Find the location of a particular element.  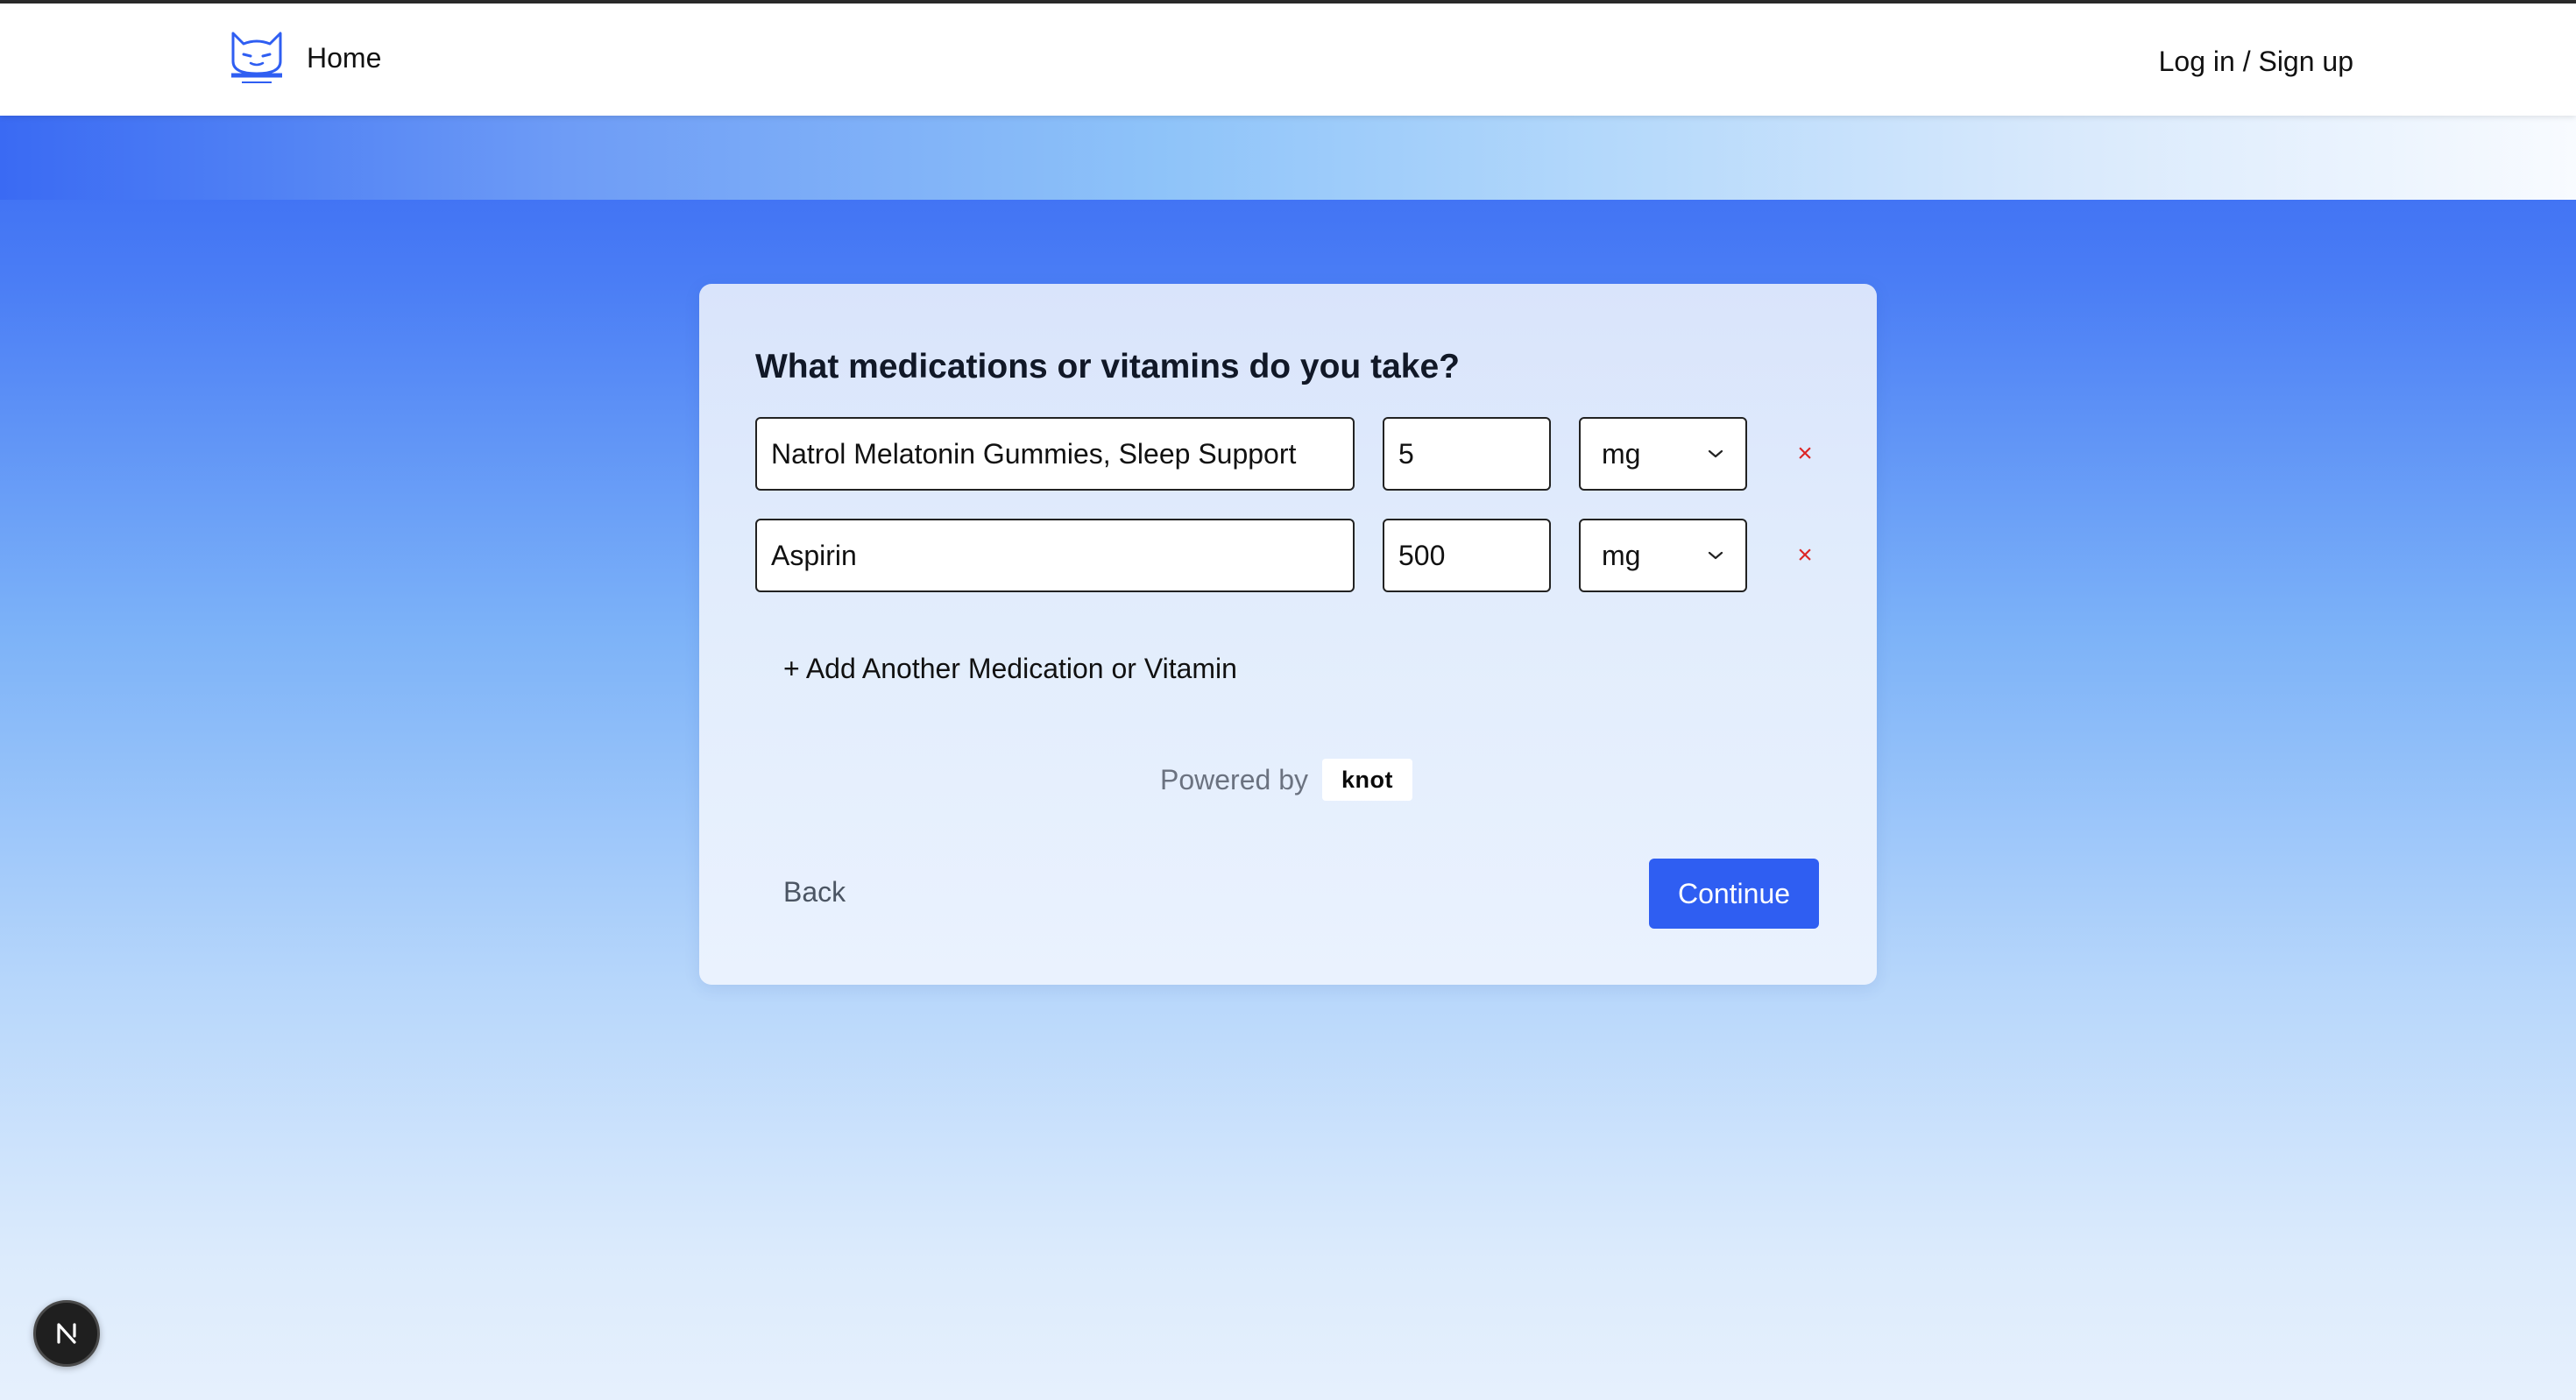

navbar: Home Log in / Sign up is located at coordinates (1288, 60).